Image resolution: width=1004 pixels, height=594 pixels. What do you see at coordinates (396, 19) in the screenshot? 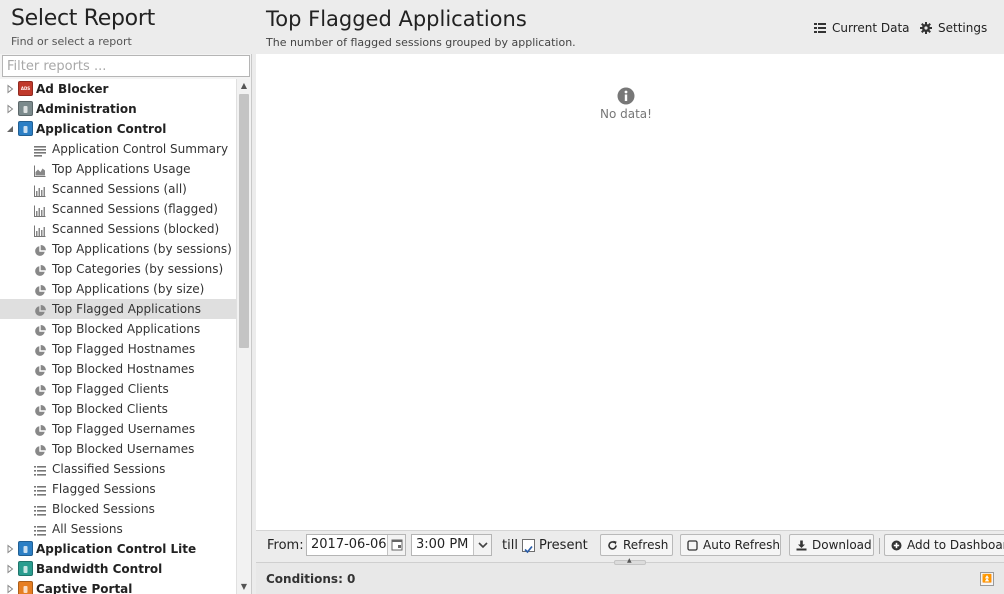
I see `report-title: Top Flagged Applications` at bounding box center [396, 19].